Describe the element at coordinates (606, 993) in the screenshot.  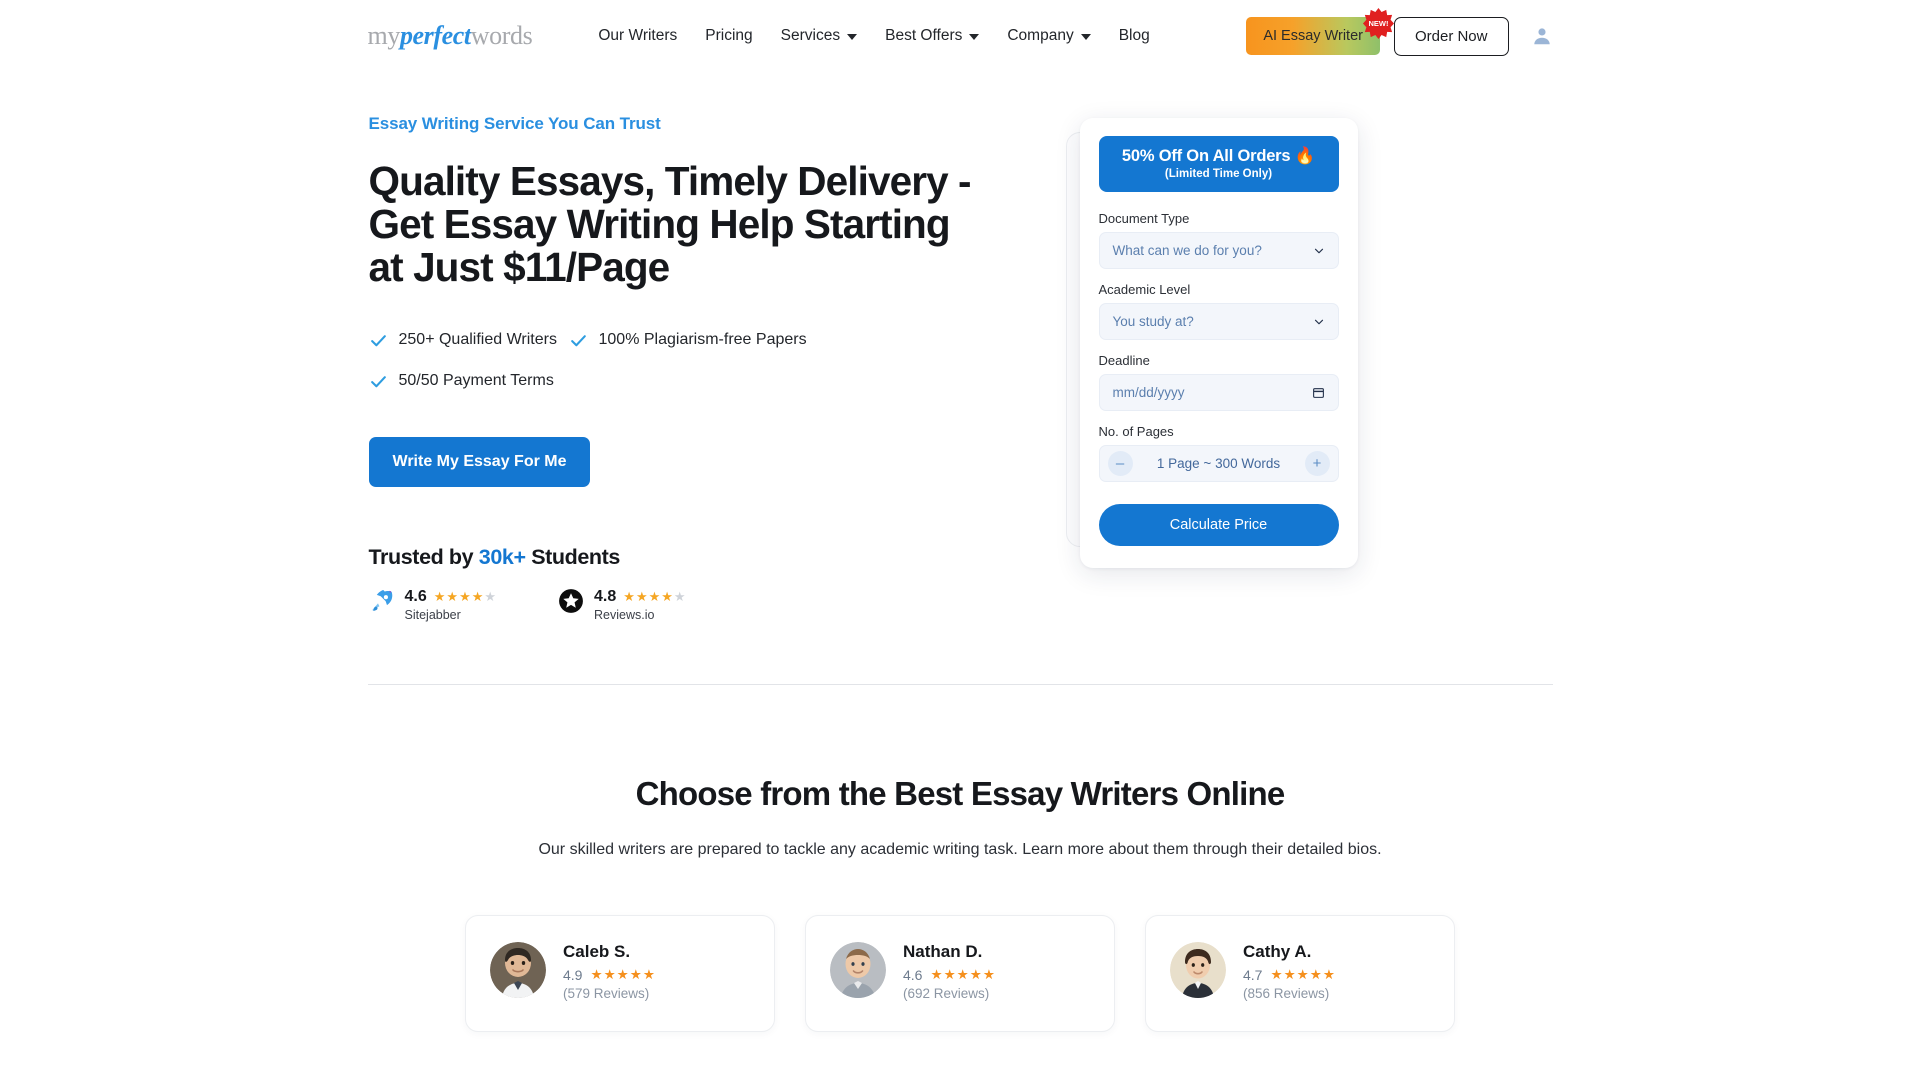
I see `writer-review-count: (579 Reviews)` at that location.